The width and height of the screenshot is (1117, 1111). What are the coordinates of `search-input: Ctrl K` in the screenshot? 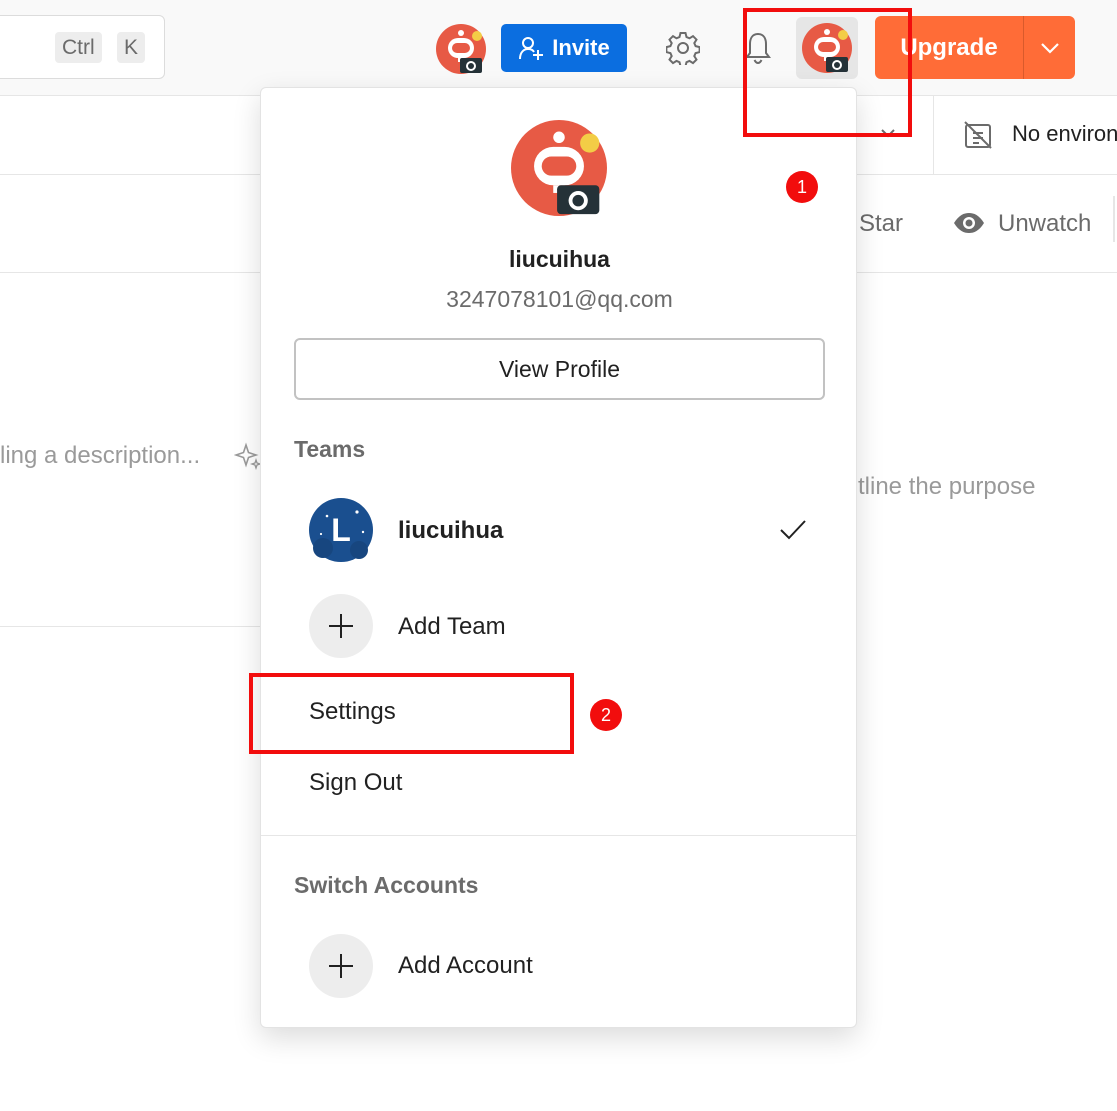 It's located at (82, 47).